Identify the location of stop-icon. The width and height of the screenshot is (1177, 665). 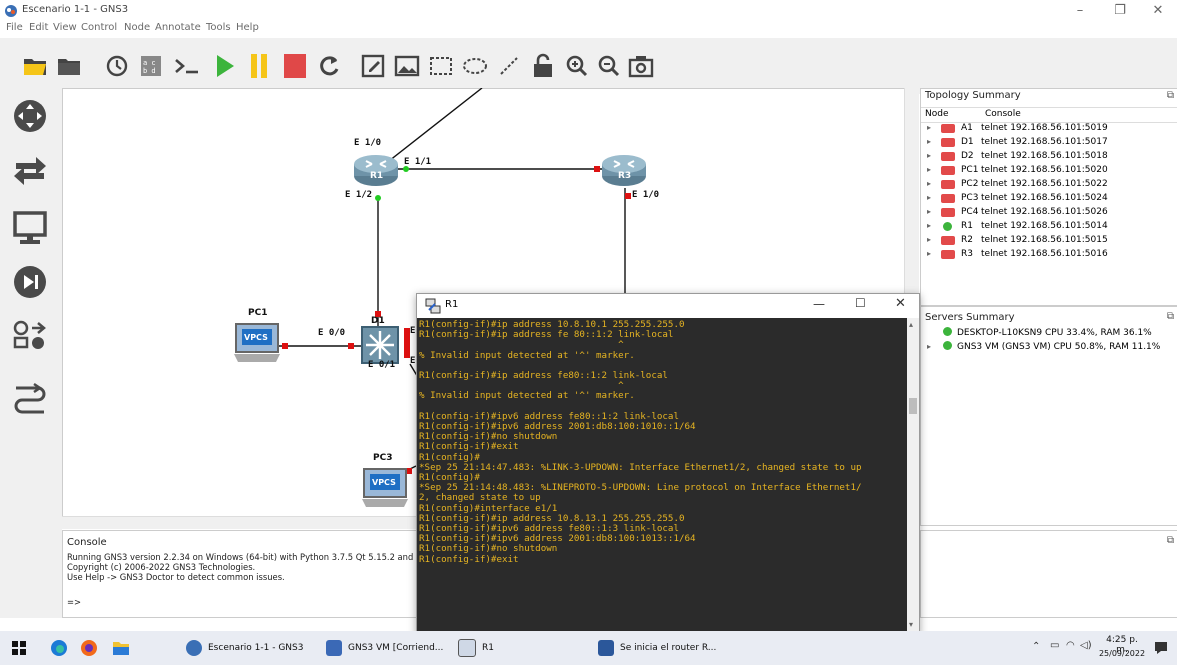
(295, 66).